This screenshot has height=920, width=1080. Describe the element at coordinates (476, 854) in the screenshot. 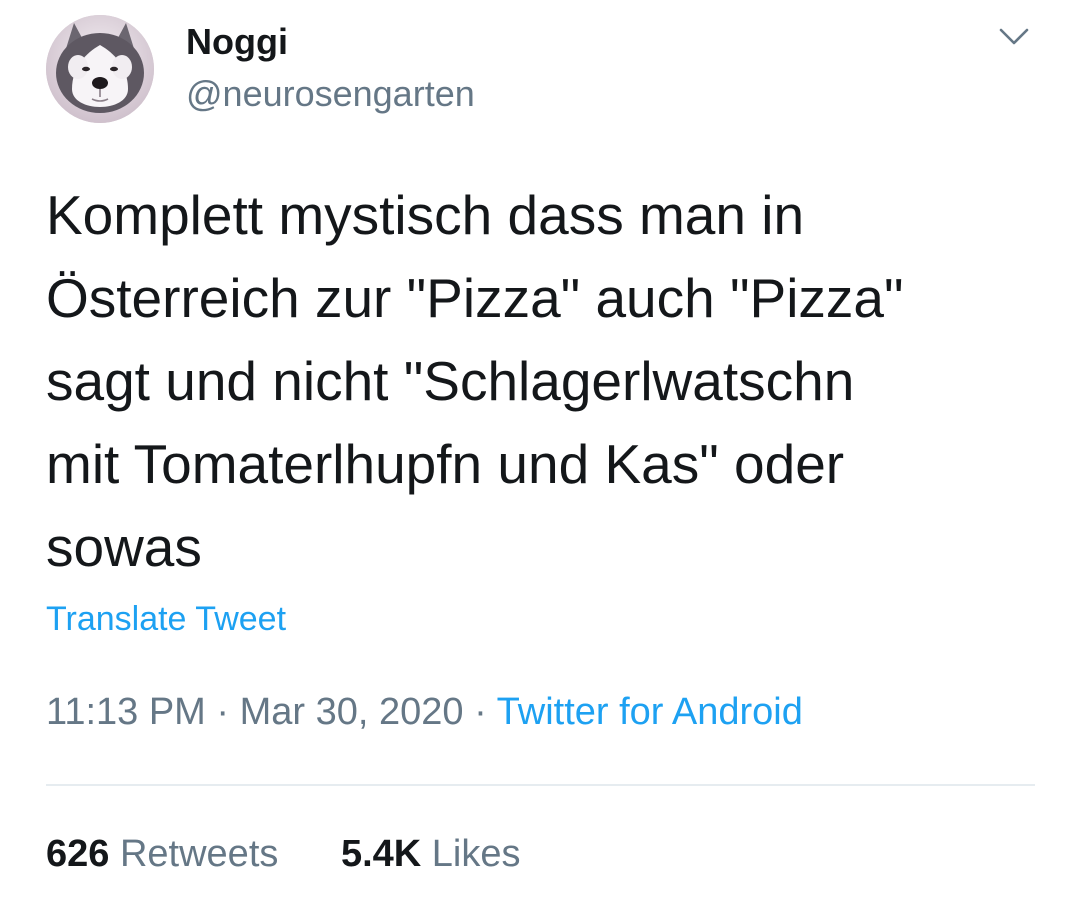

I see `likes-label: Likes` at that location.